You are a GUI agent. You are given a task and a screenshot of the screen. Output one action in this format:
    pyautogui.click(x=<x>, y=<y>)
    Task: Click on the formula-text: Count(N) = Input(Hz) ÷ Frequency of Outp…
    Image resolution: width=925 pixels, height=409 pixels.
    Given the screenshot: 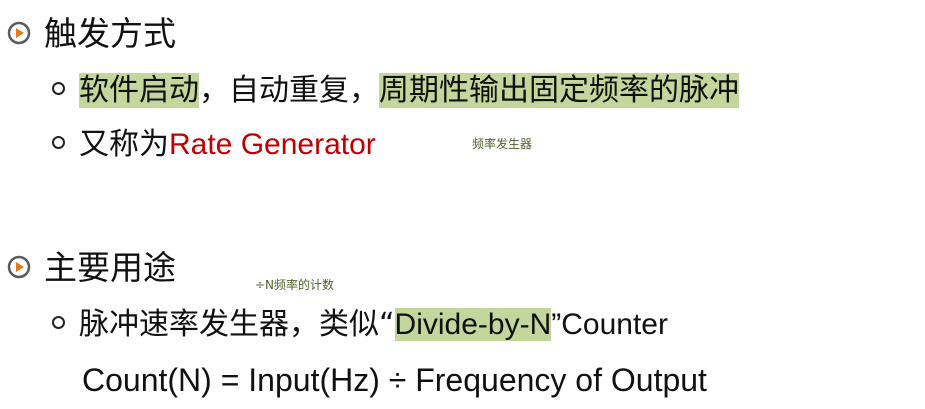 What is the action you would take?
    pyautogui.click(x=394, y=380)
    